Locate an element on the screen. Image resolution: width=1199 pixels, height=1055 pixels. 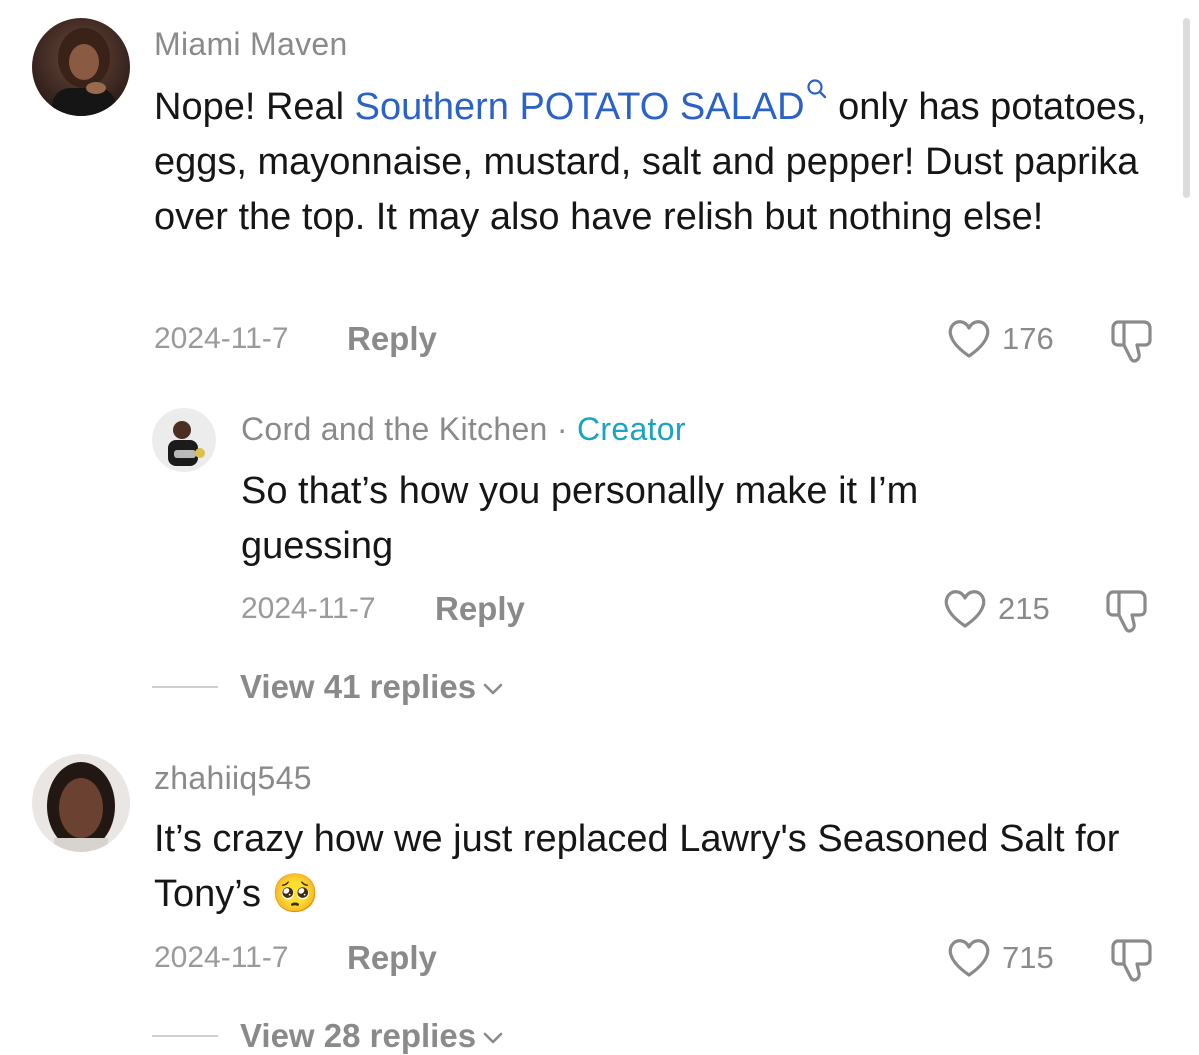
search-icon is located at coordinates (816, 89).